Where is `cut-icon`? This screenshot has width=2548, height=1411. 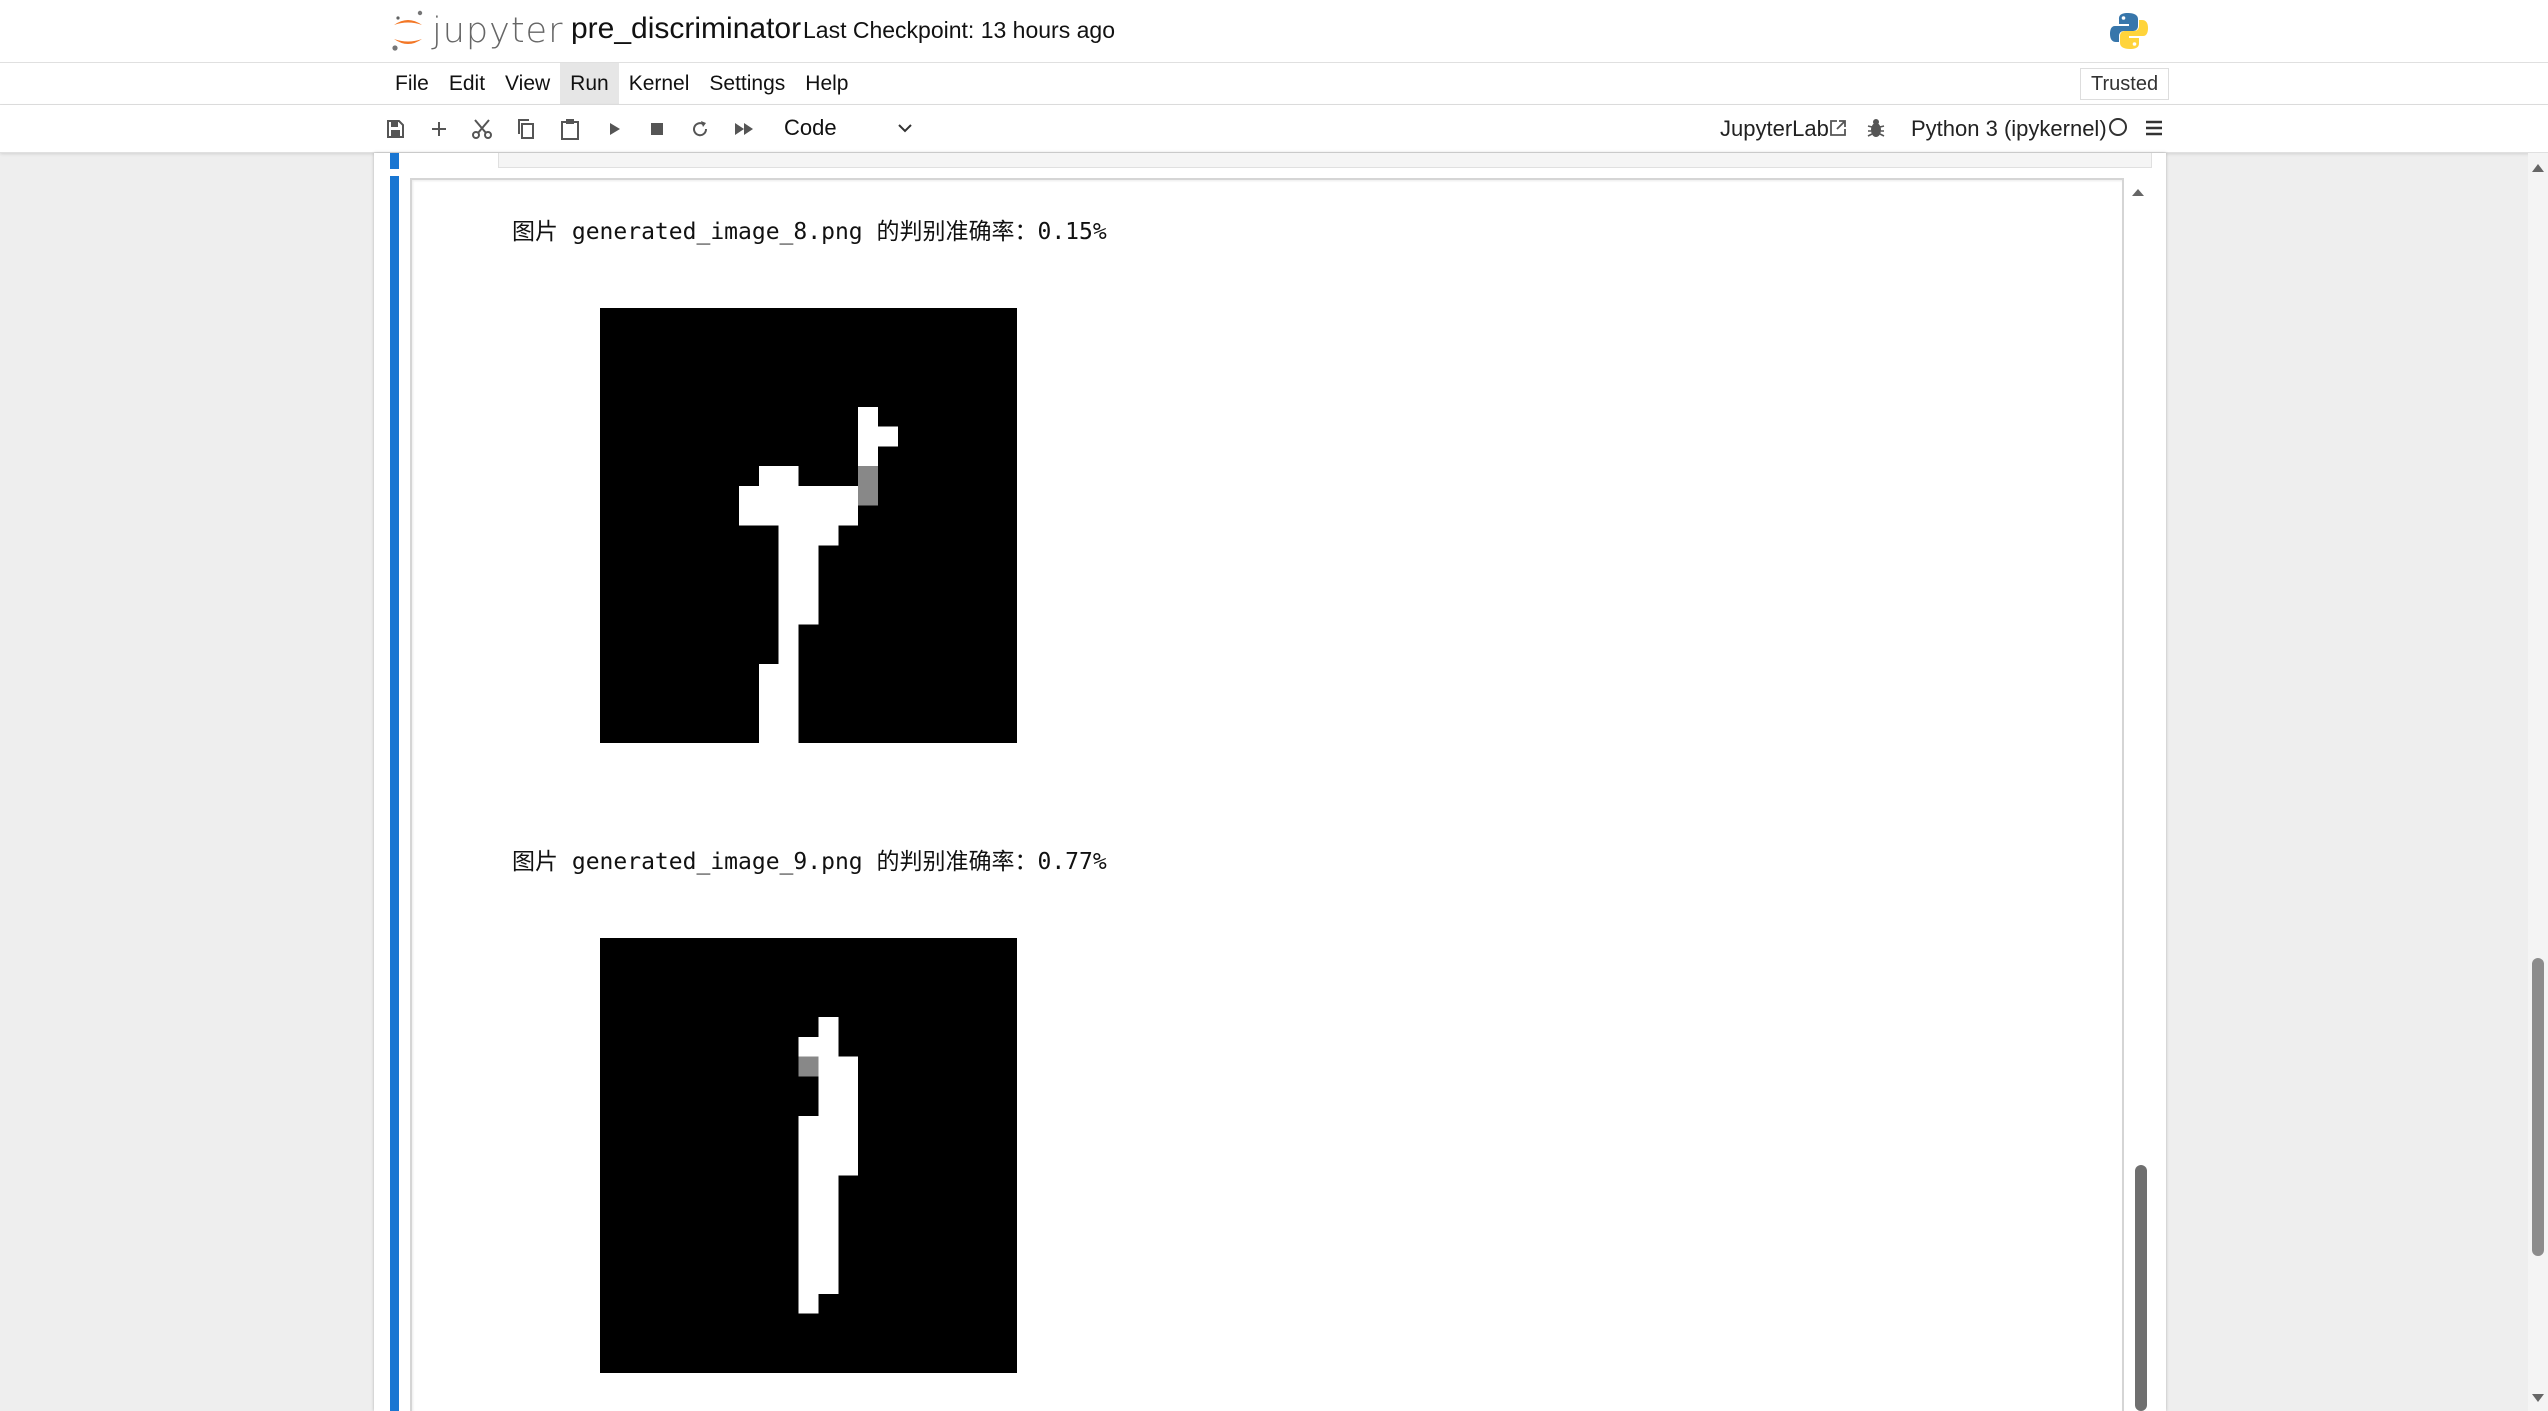
cut-icon is located at coordinates (482, 129).